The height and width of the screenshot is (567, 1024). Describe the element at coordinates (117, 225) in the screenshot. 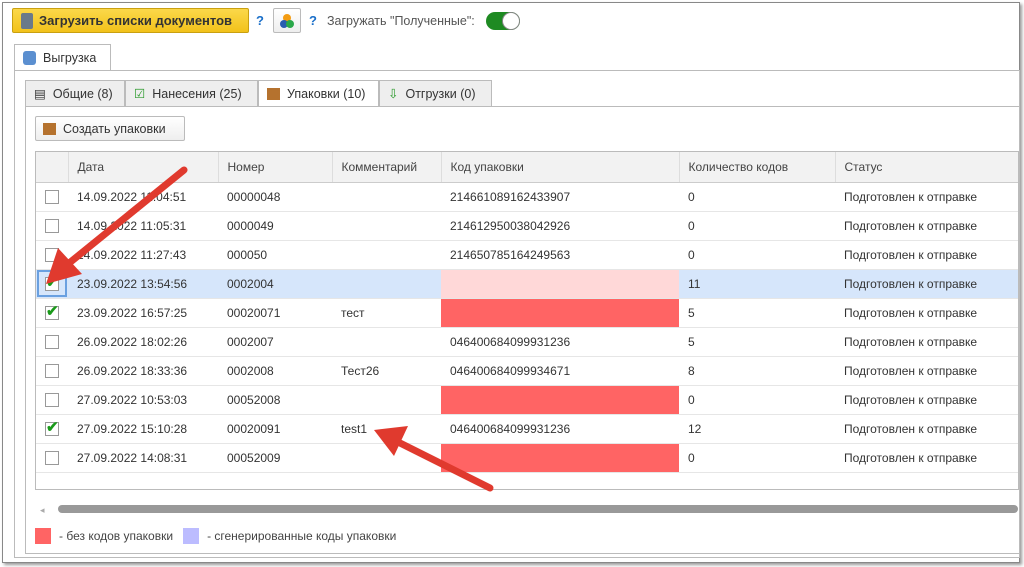

I see `arrow-to-checkbox` at that location.